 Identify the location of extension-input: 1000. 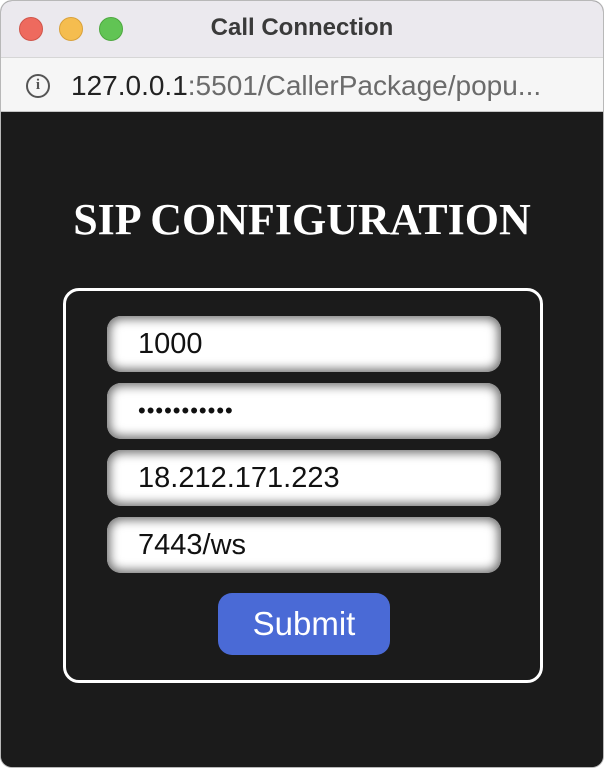
(304, 344).